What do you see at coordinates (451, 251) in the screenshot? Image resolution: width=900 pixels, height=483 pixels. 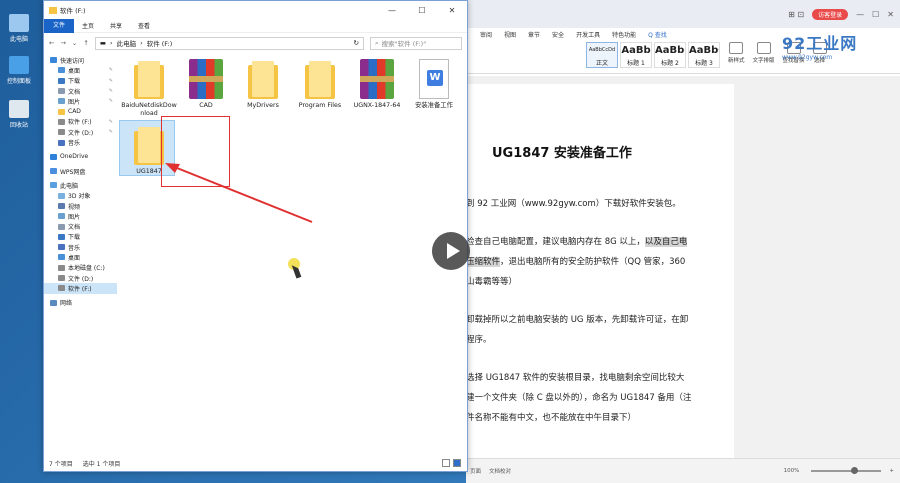 I see `video-play-button` at bounding box center [451, 251].